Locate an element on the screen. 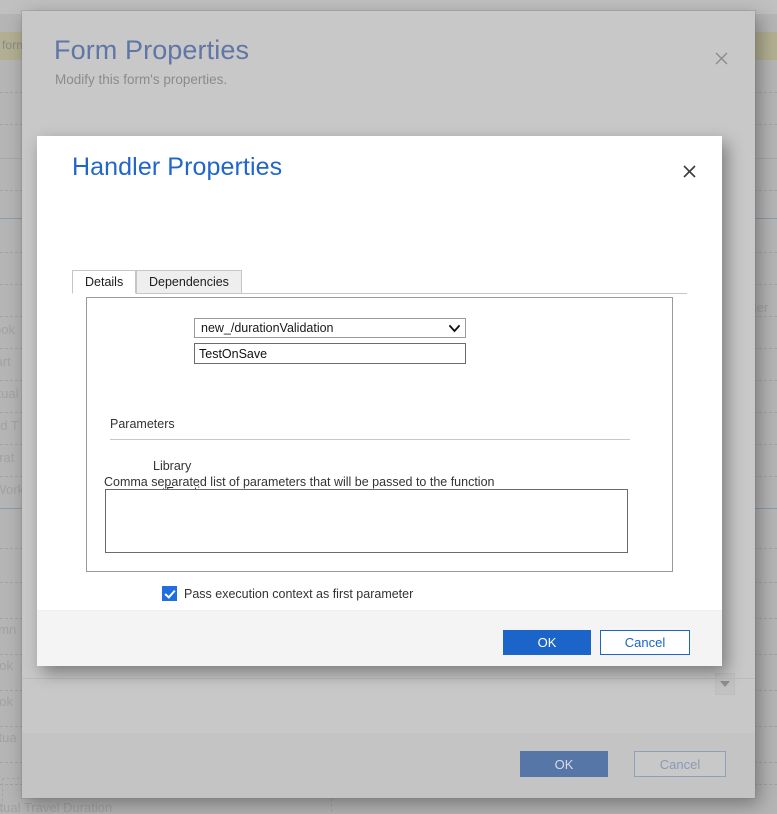 This screenshot has height=814, width=777. tab-details: Details is located at coordinates (104, 282).